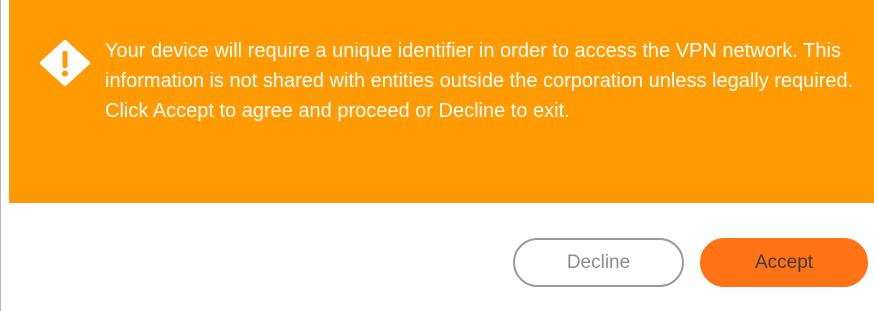 The width and height of the screenshot is (874, 311). I want to click on accept-button: Accept, so click(784, 262).